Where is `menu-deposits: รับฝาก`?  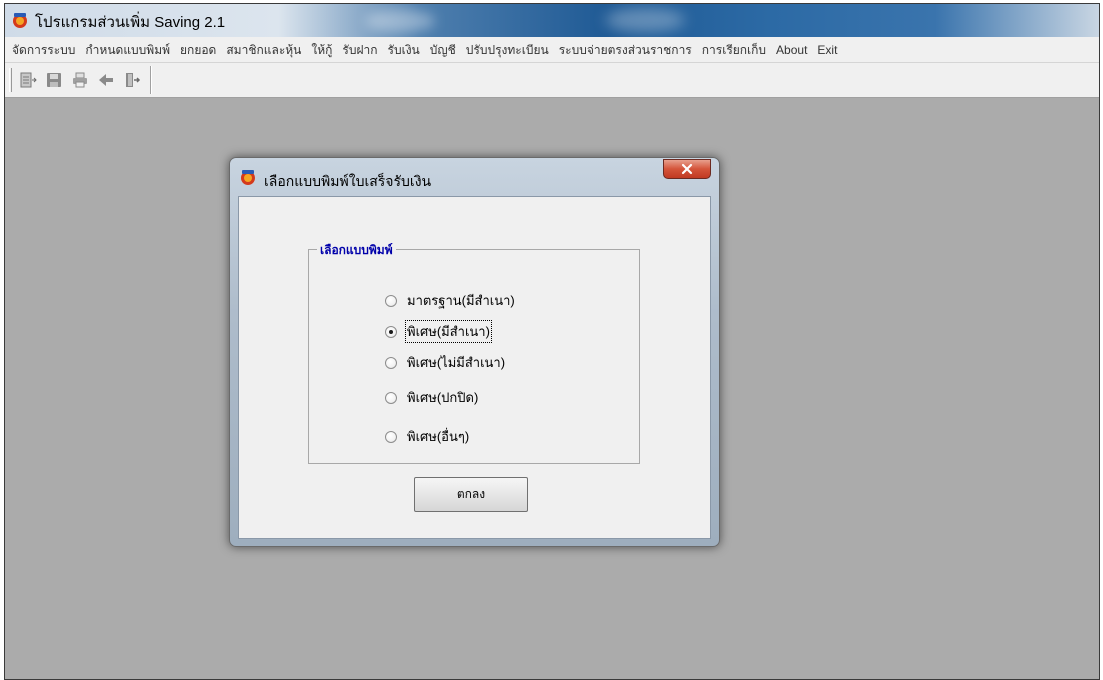
menu-deposits: รับฝาก is located at coordinates (359, 50).